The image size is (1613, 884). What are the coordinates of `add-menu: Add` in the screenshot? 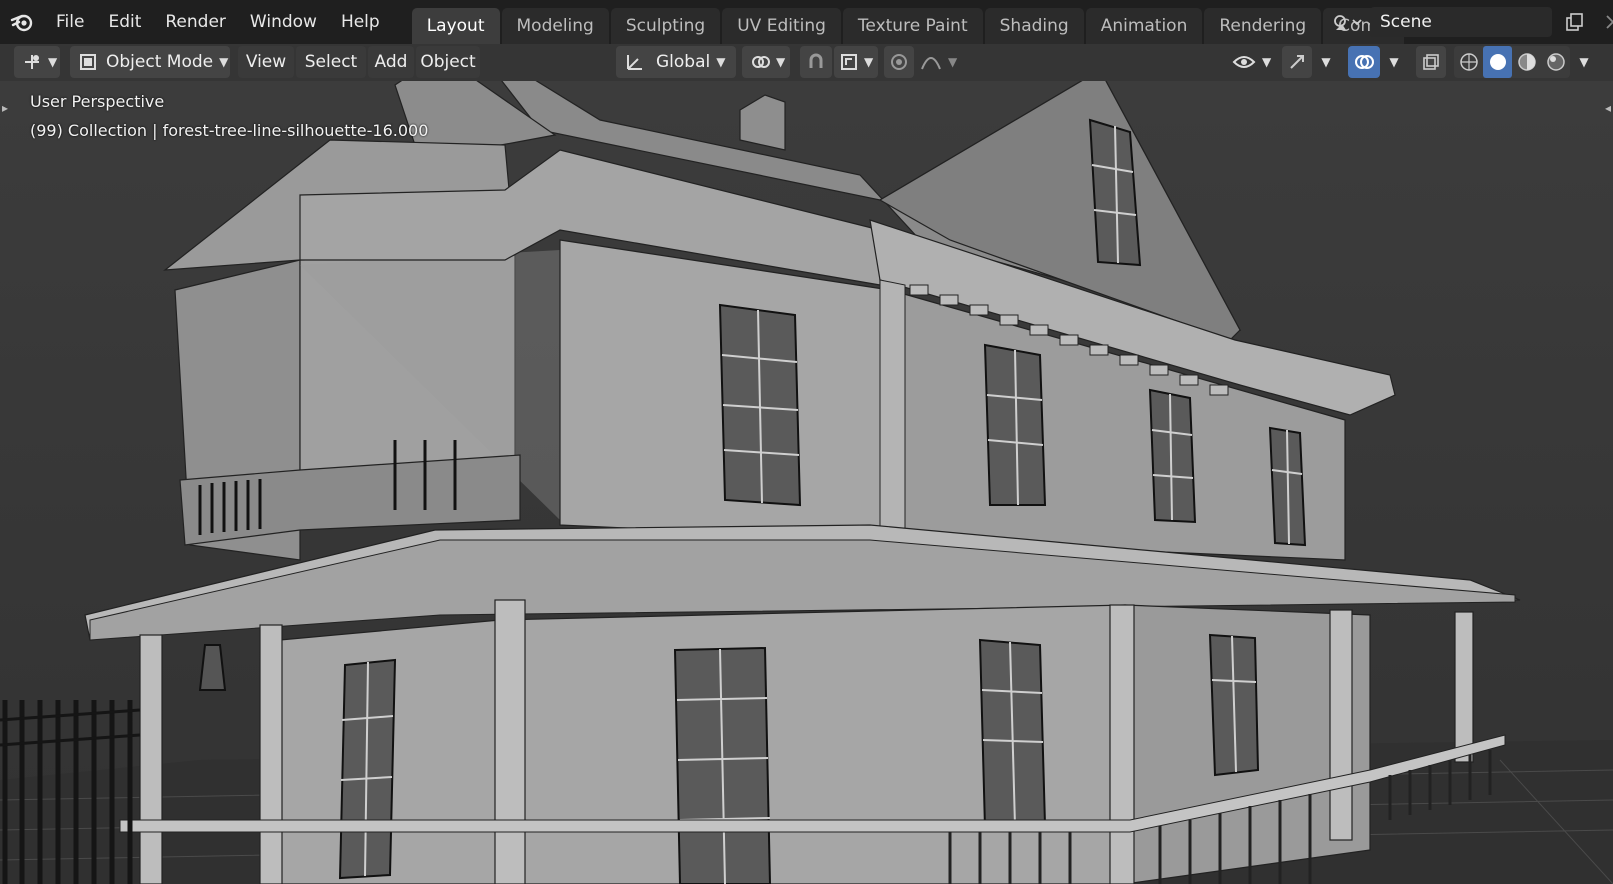 It's located at (391, 62).